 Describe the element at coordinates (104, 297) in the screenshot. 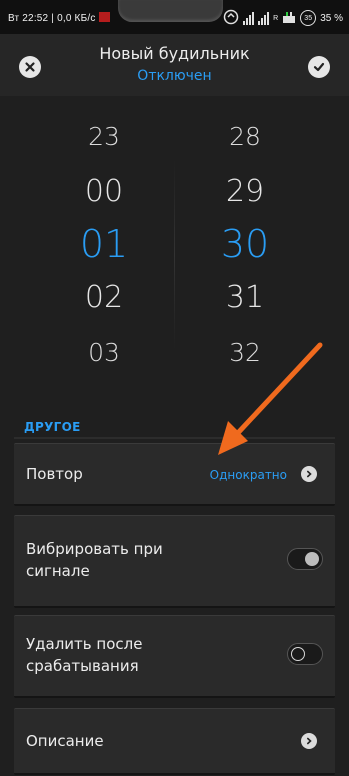

I see `hour-option: 02` at that location.